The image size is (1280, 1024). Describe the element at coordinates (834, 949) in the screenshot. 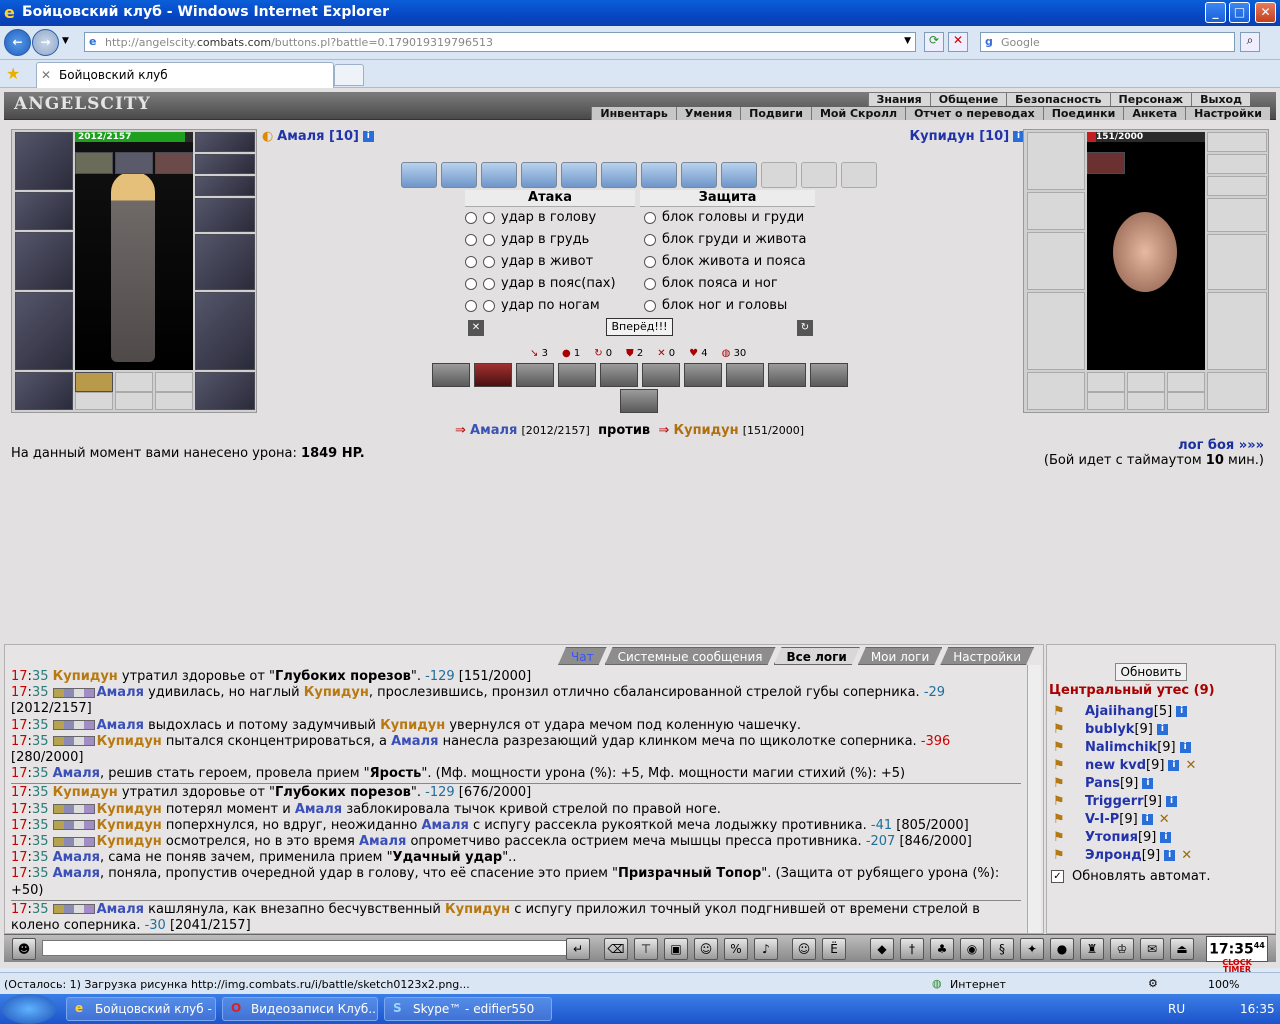

I see `translit-icon: Ё` at that location.